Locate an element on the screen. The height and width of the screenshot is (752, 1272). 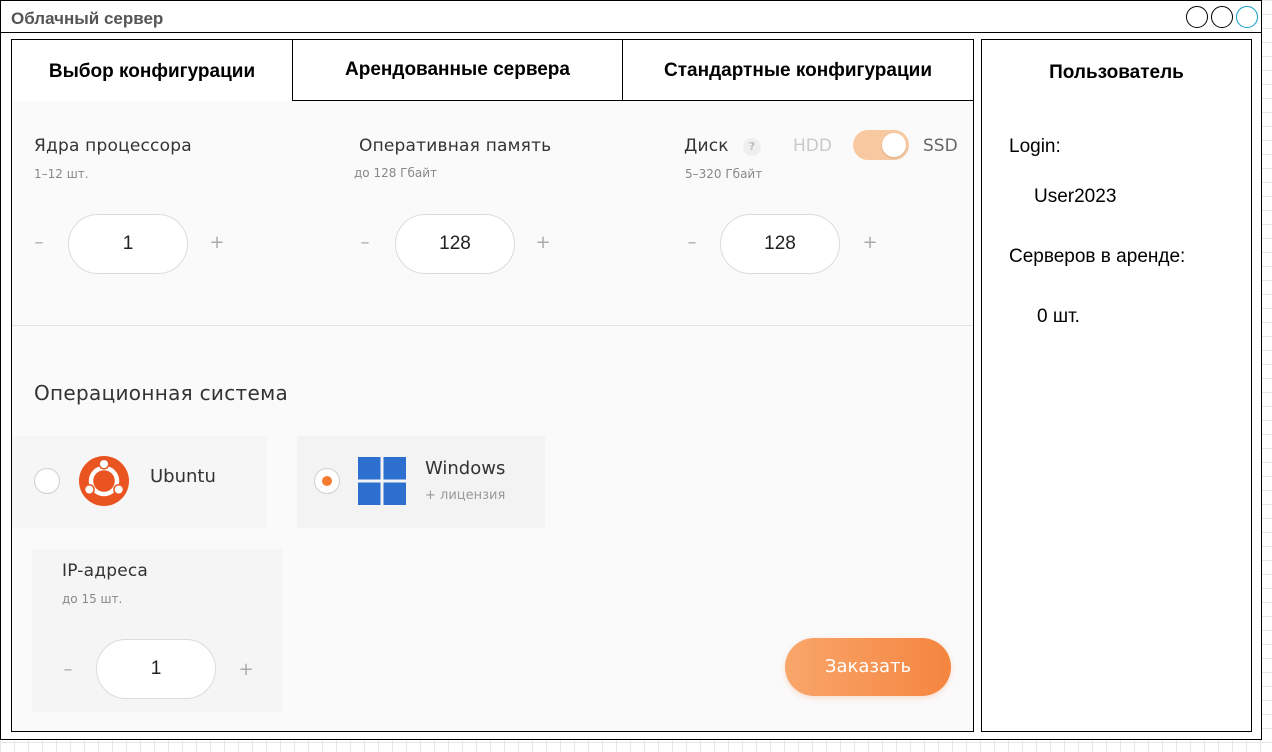
login-label: Login: is located at coordinates (1035, 146).